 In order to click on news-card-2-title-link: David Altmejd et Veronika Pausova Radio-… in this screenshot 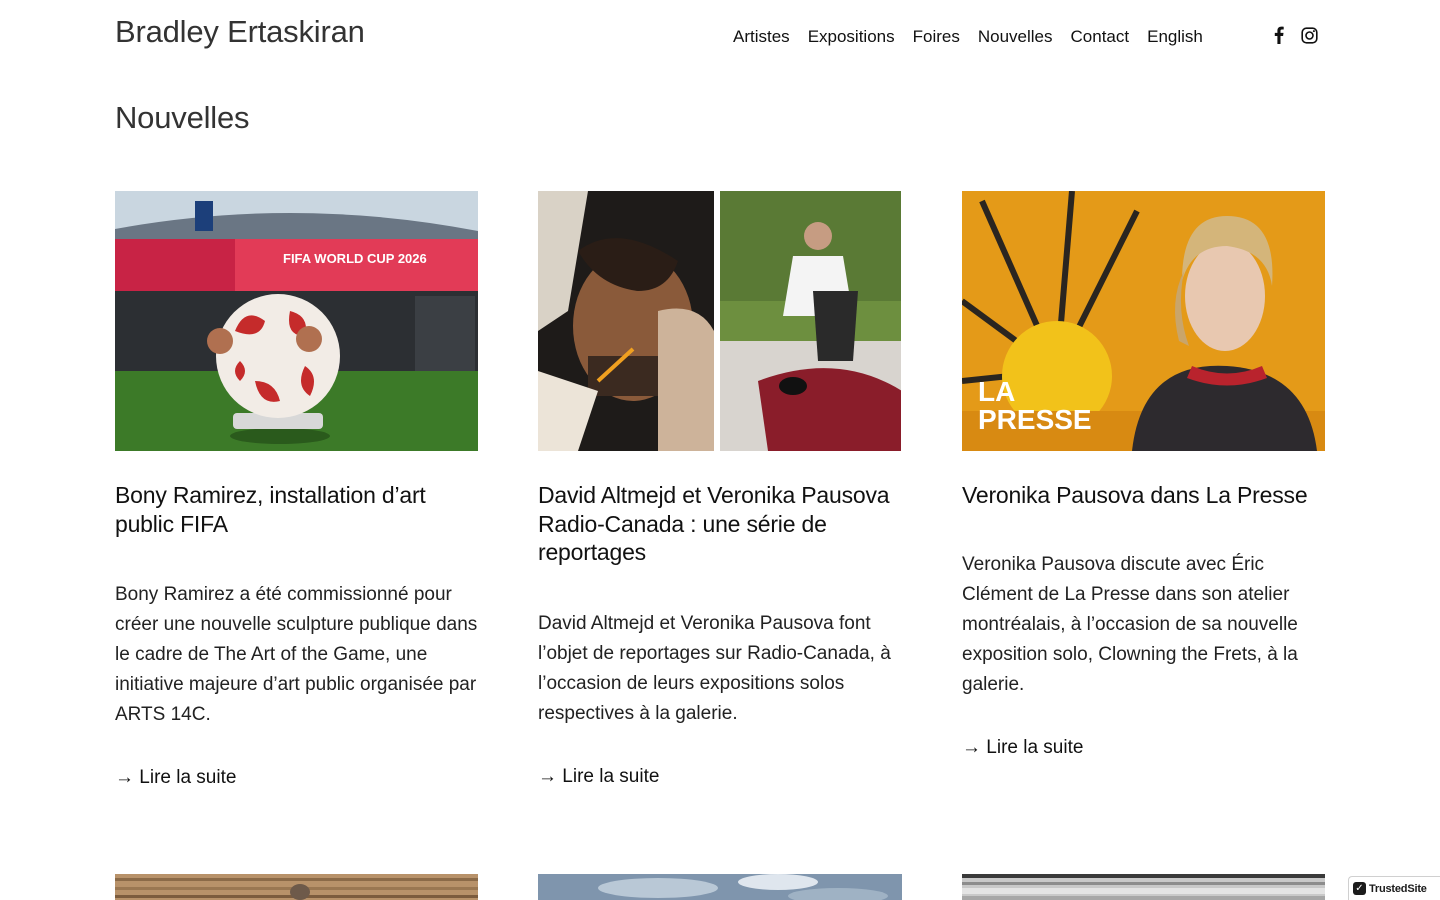, I will do `click(714, 523)`.